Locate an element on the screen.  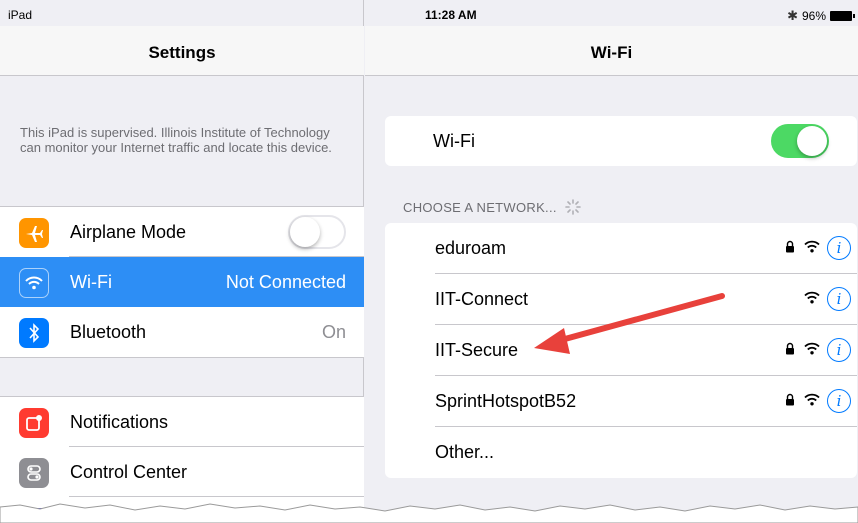
network-name: SprintHotspotB52 is located at coordinates (506, 401).